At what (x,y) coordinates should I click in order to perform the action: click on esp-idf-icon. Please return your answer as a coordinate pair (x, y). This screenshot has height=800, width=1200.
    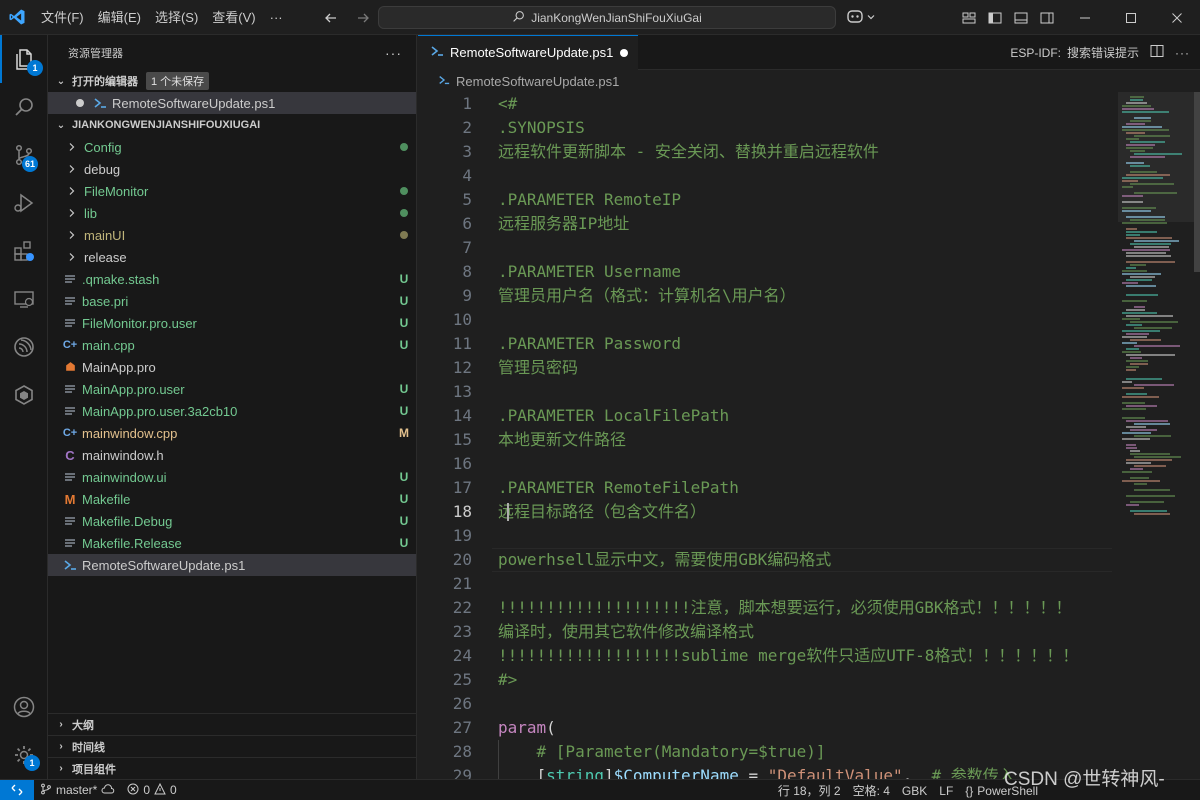
    Looking at the image, I should click on (24, 347).